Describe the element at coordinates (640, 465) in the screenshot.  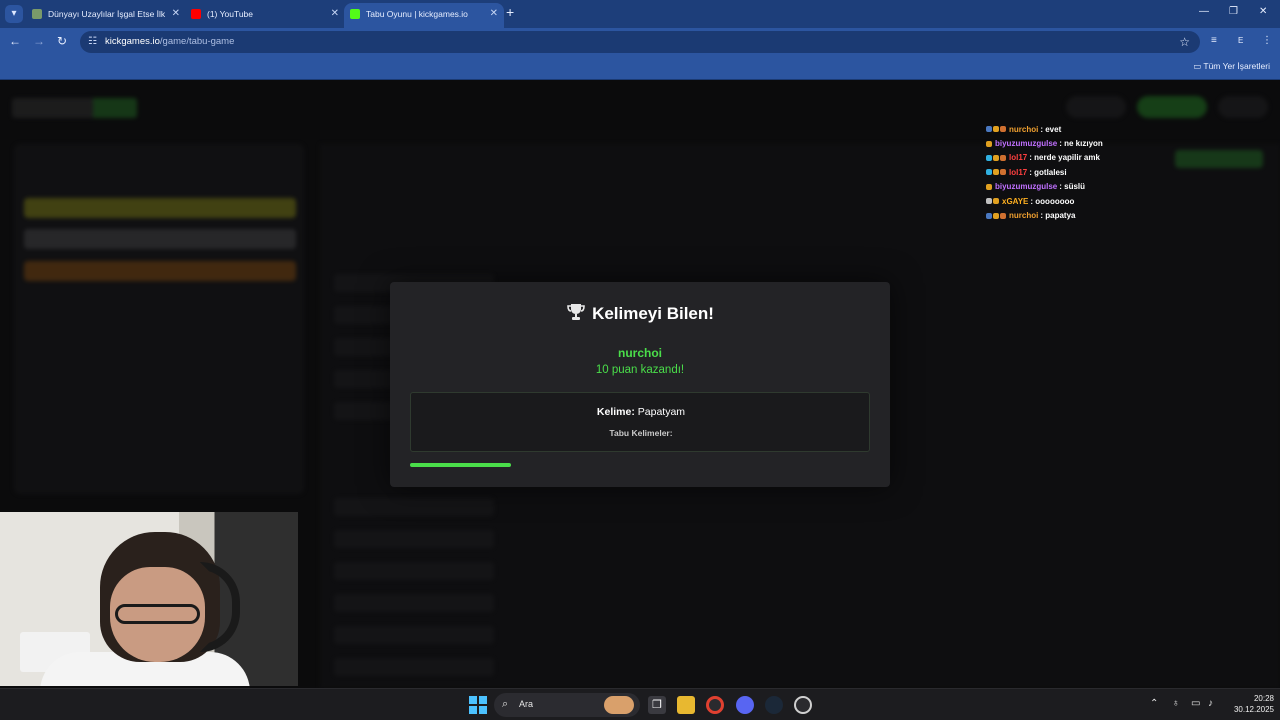
I see `countdown-progress` at that location.